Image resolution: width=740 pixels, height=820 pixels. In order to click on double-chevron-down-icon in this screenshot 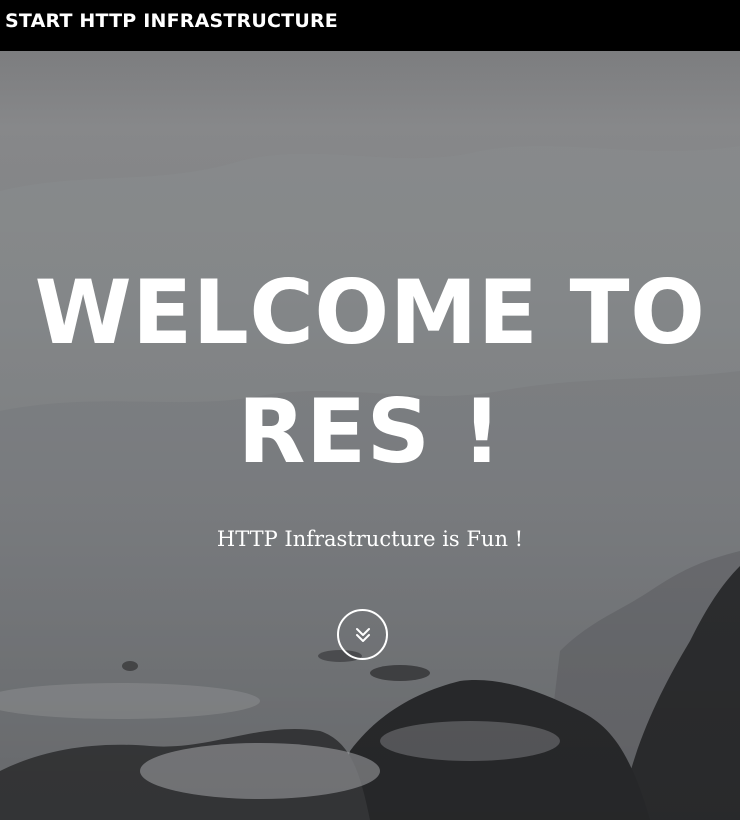, I will do `click(362, 634)`.